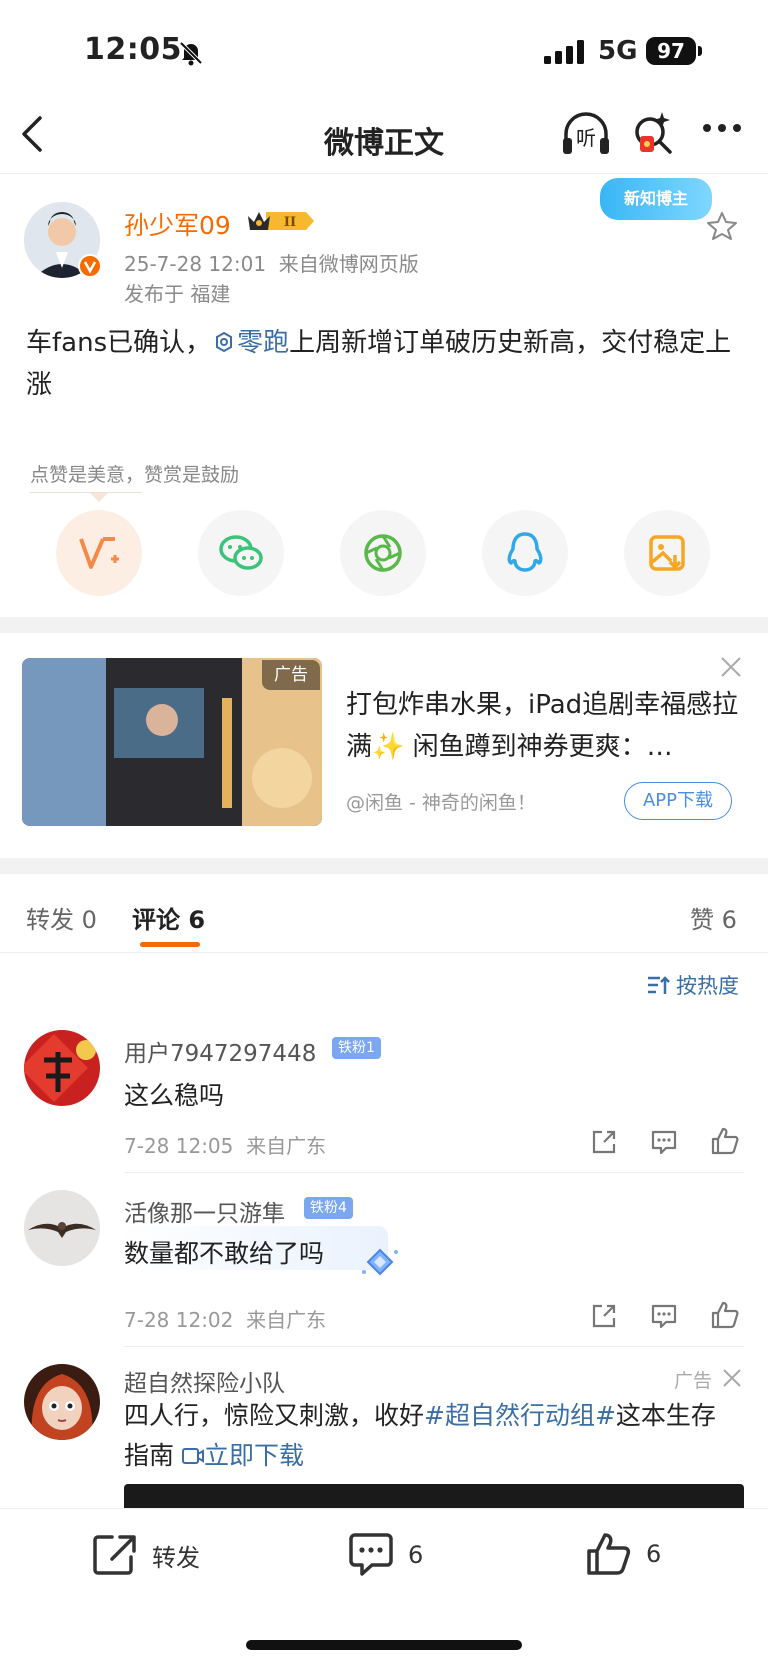  I want to click on comment-location-2: 来自广东, so click(286, 1320).